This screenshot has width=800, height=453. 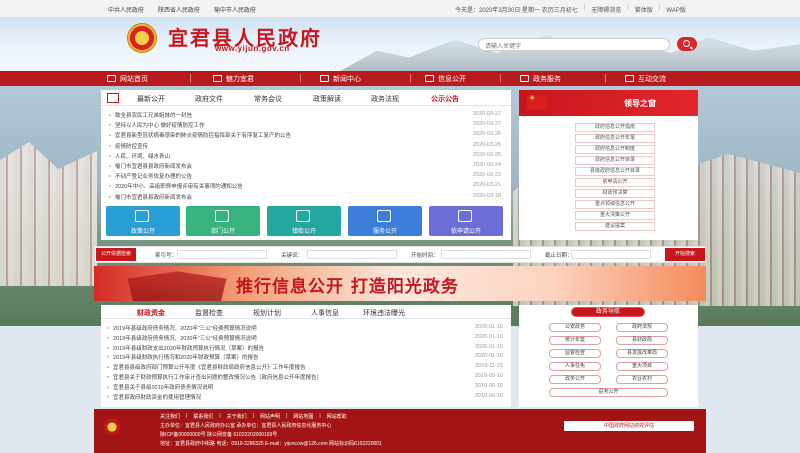 I want to click on policy-open-button: 政策公开, so click(x=143, y=221).